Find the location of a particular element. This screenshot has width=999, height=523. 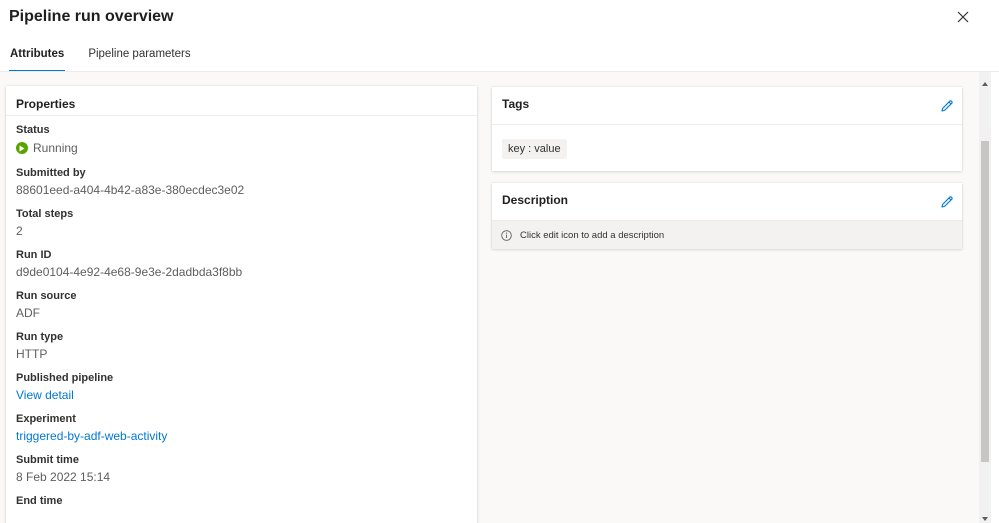

run-source-value: ADF is located at coordinates (28, 313).